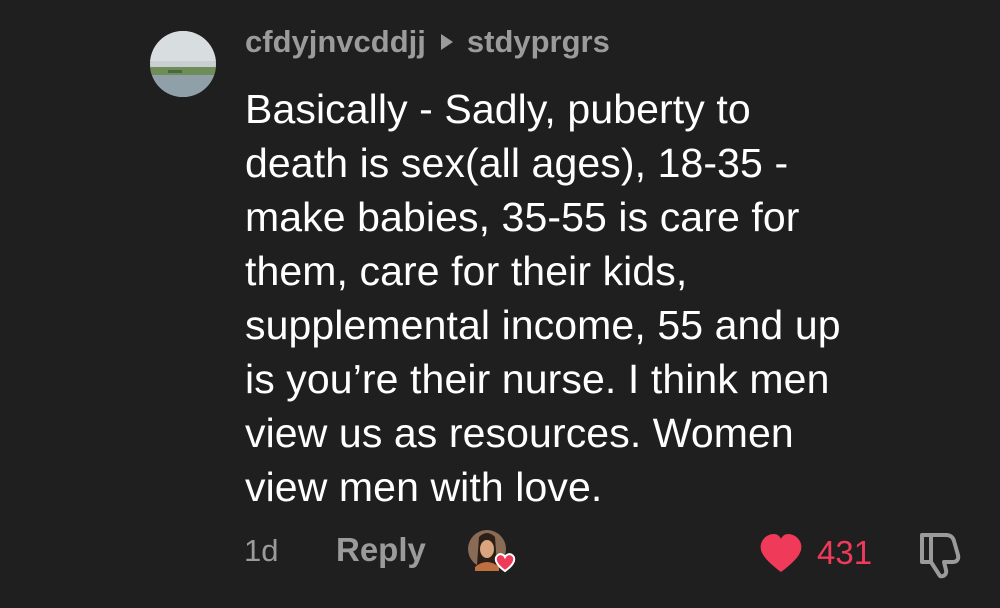  Describe the element at coordinates (335, 42) in the screenshot. I see `author-name: cfdyjnvcddjj` at that location.